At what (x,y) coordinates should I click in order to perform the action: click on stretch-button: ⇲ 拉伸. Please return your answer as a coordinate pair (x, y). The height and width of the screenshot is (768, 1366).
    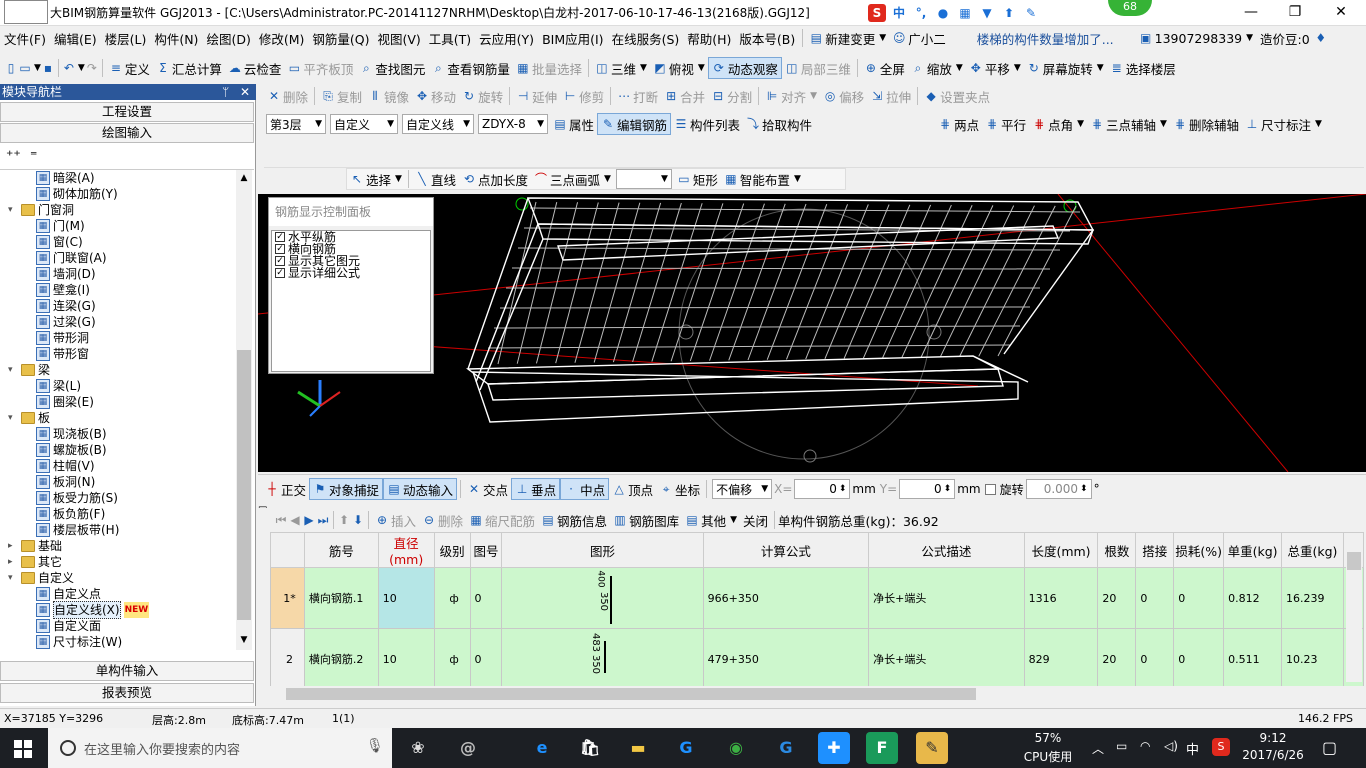
    Looking at the image, I should click on (890, 96).